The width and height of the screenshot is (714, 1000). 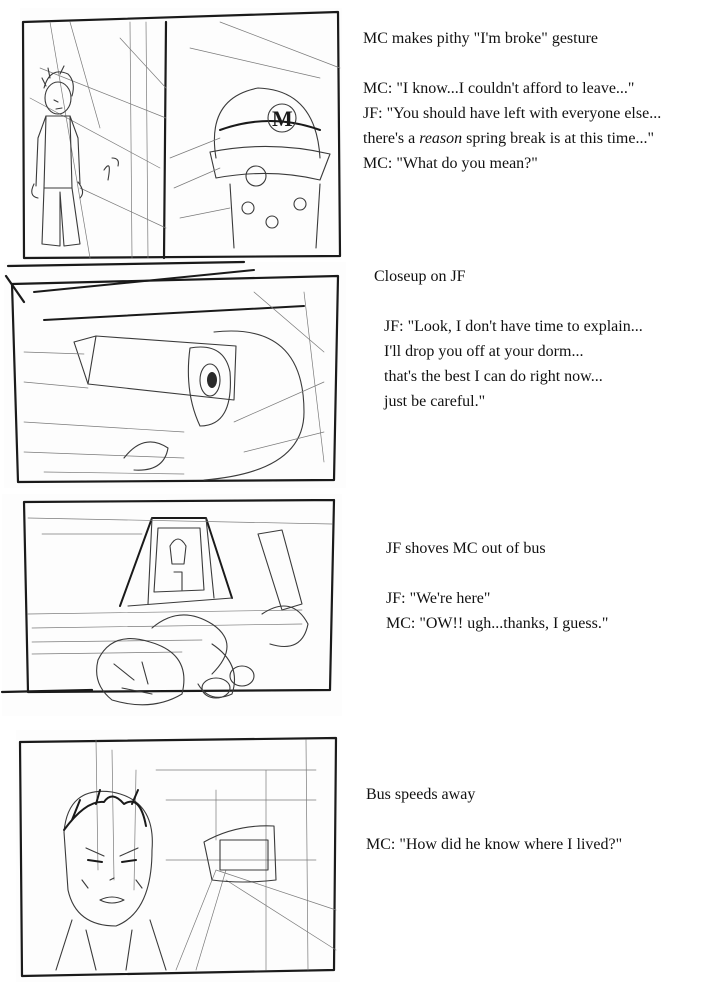 I want to click on panel-3-dialogue-mc: MC: "OW!! ugh...thanks, I guess.", so click(x=497, y=623).